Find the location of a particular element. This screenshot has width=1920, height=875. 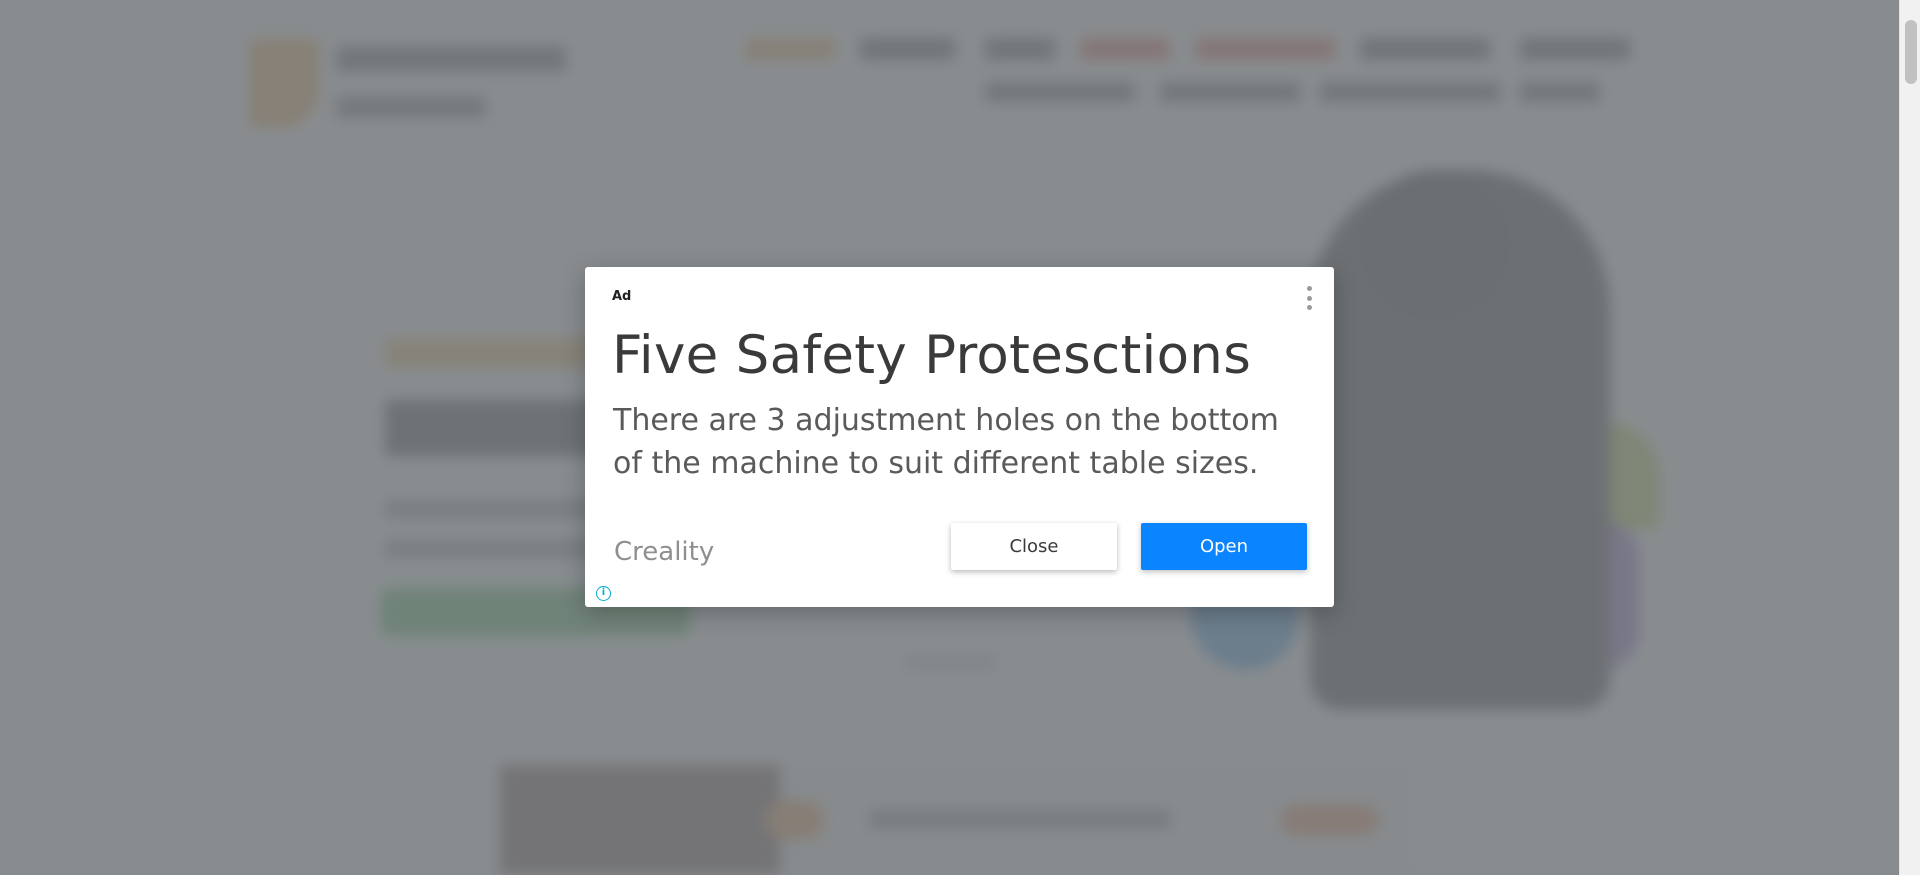

vertical-scrollbar is located at coordinates (1909, 437).